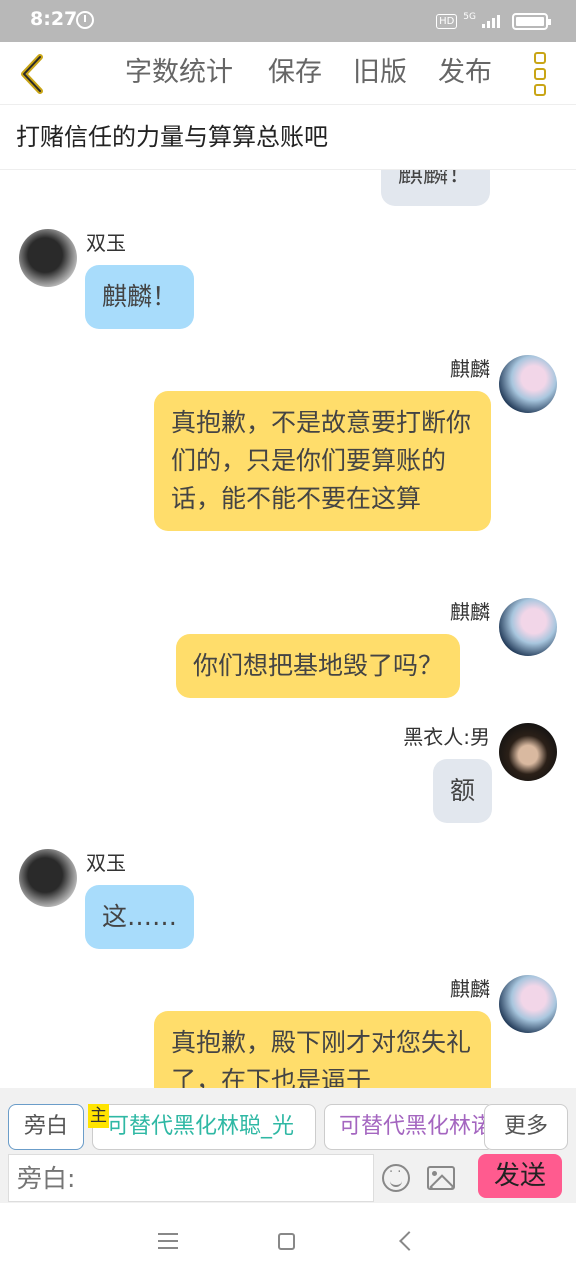 The height and width of the screenshot is (1280, 576). What do you see at coordinates (526, 1127) in the screenshot?
I see `more-roles-button: 更多` at bounding box center [526, 1127].